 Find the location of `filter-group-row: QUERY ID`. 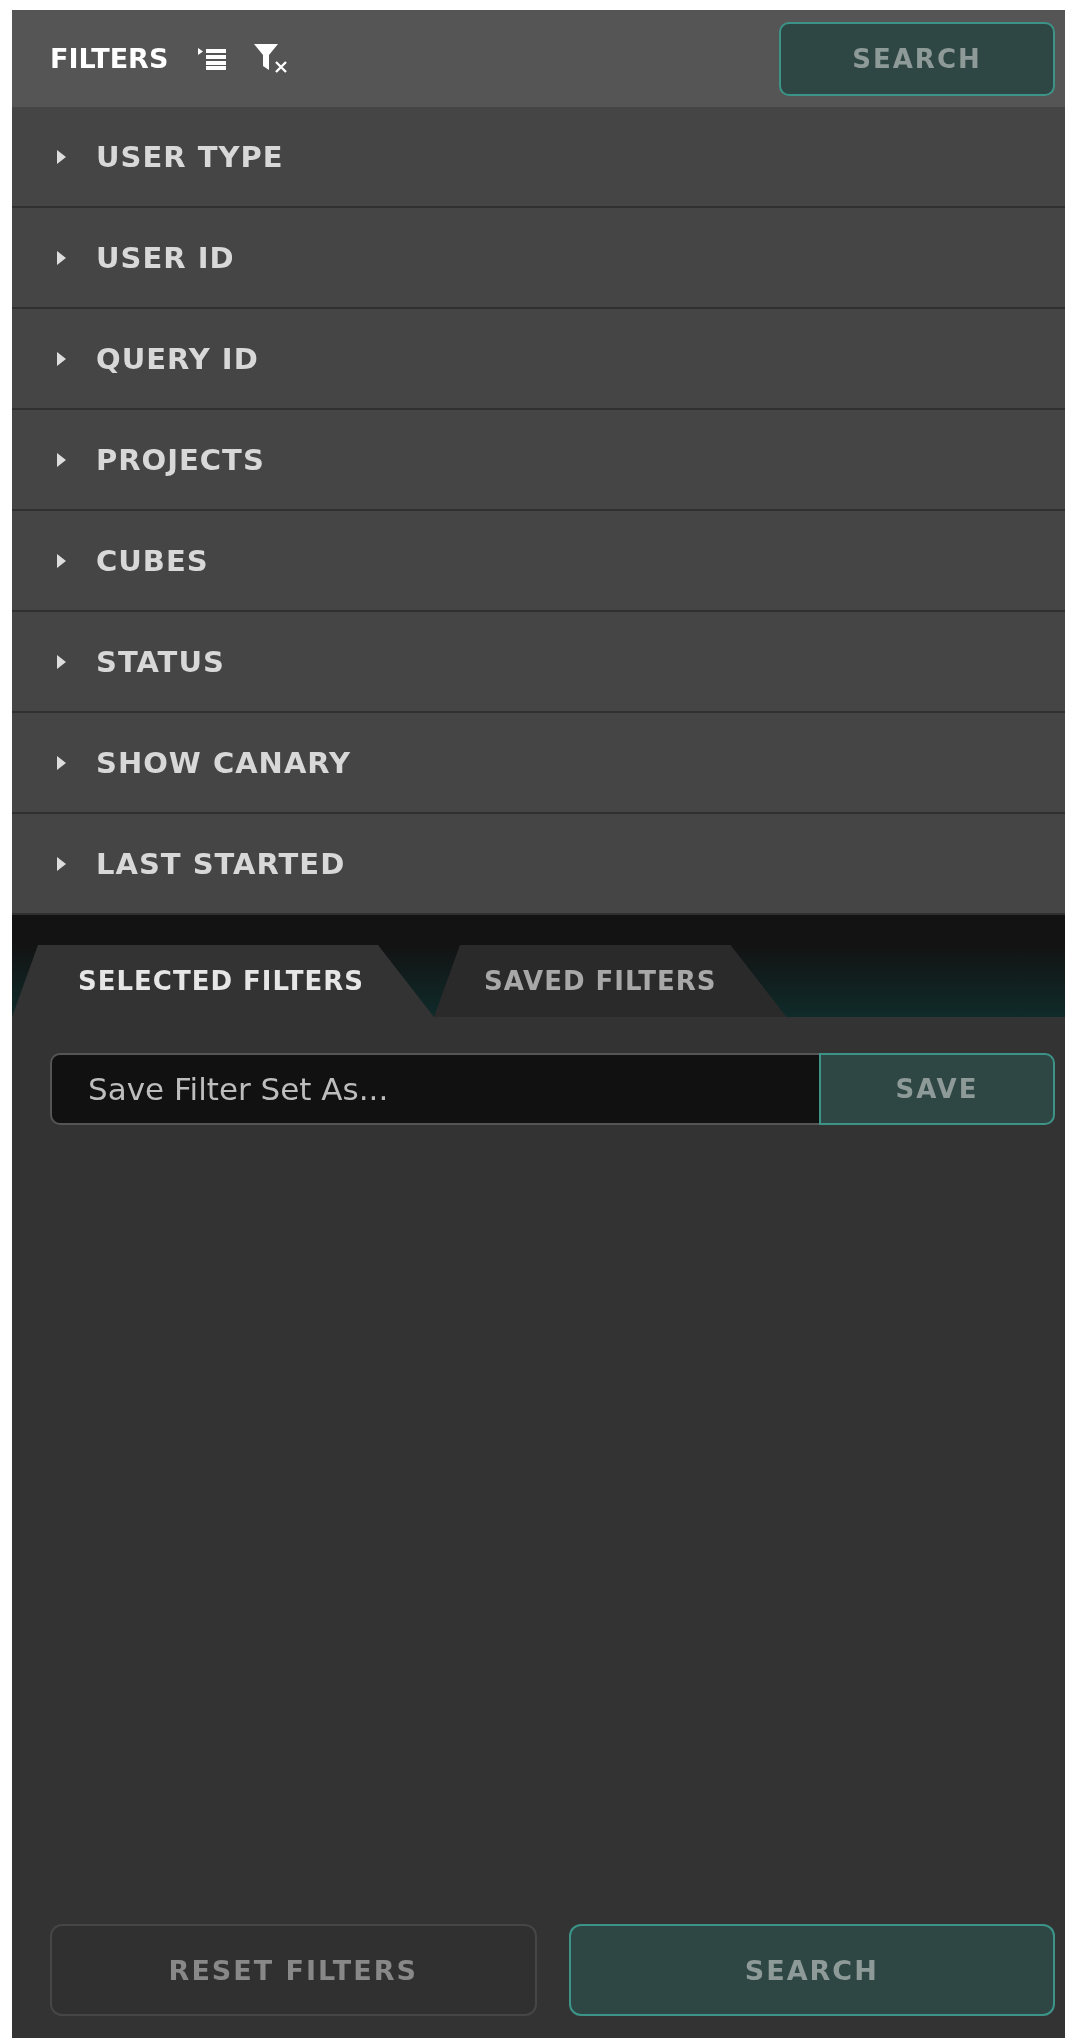

filter-group-row: QUERY ID is located at coordinates (538, 359).